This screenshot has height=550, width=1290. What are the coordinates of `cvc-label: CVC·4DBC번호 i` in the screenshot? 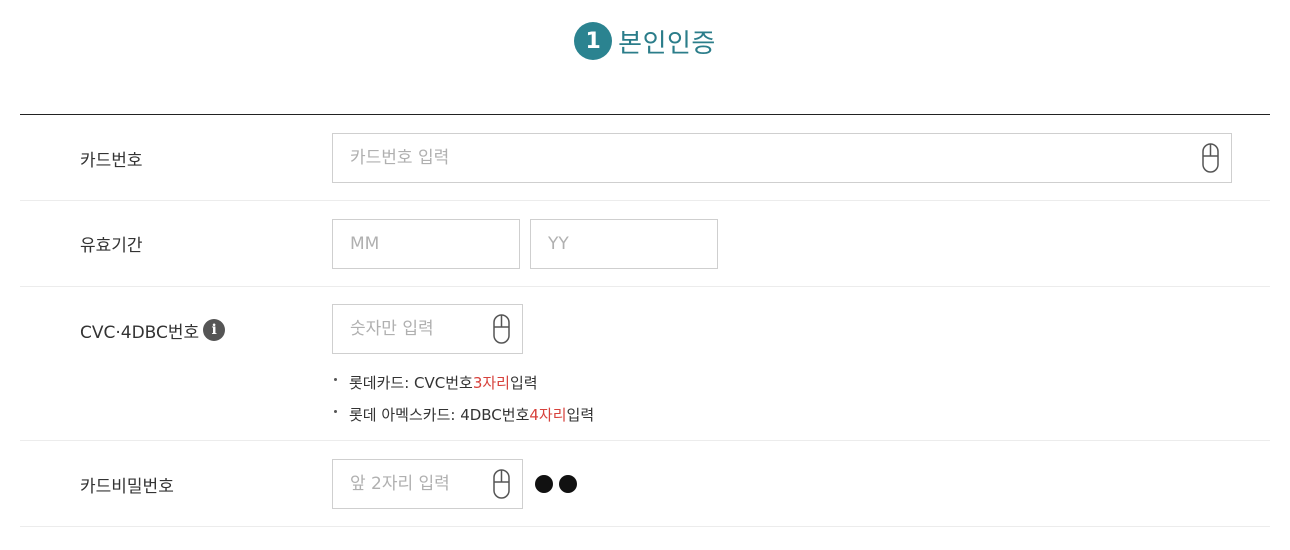 It's located at (153, 330).